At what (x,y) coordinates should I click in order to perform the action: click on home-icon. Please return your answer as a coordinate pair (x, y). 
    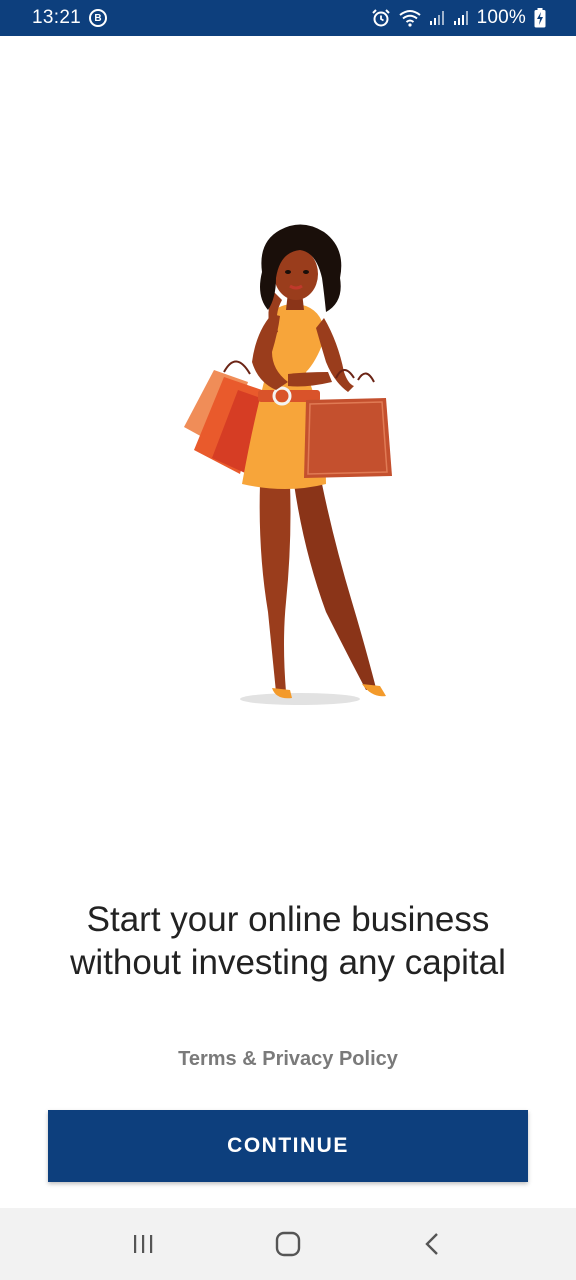
    Looking at the image, I should click on (288, 1244).